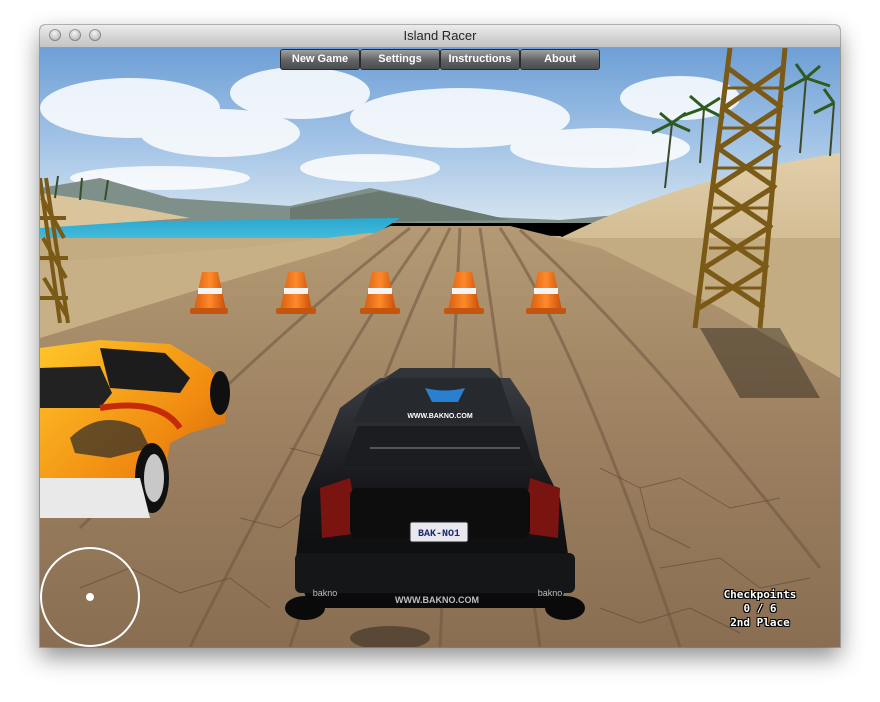 Image resolution: width=880 pixels, height=702 pixels. What do you see at coordinates (760, 594) in the screenshot?
I see `checkpoints-label: Checkpoints` at bounding box center [760, 594].